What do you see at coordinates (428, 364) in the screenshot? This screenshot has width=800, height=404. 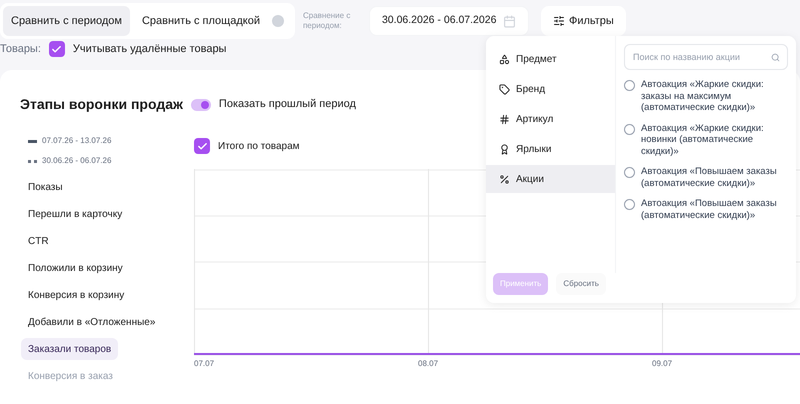 I see `axis-label: 08.07` at bounding box center [428, 364].